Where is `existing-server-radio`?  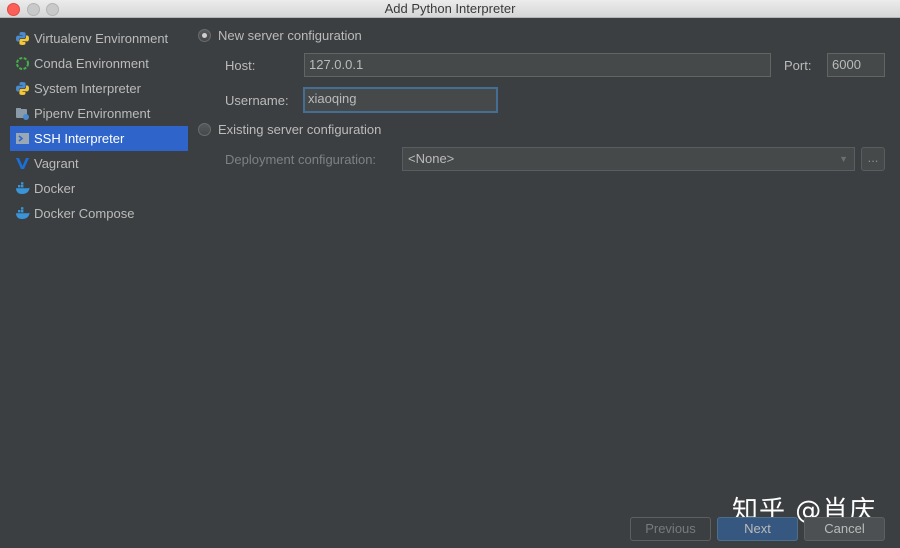
existing-server-radio is located at coordinates (204, 129).